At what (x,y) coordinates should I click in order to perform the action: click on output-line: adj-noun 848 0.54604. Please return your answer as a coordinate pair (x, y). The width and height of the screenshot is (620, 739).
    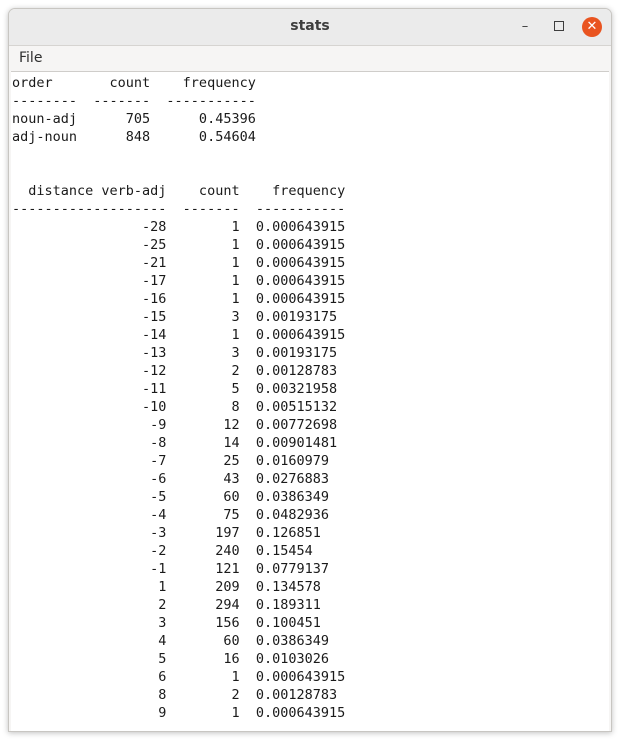
    Looking at the image, I should click on (134, 137).